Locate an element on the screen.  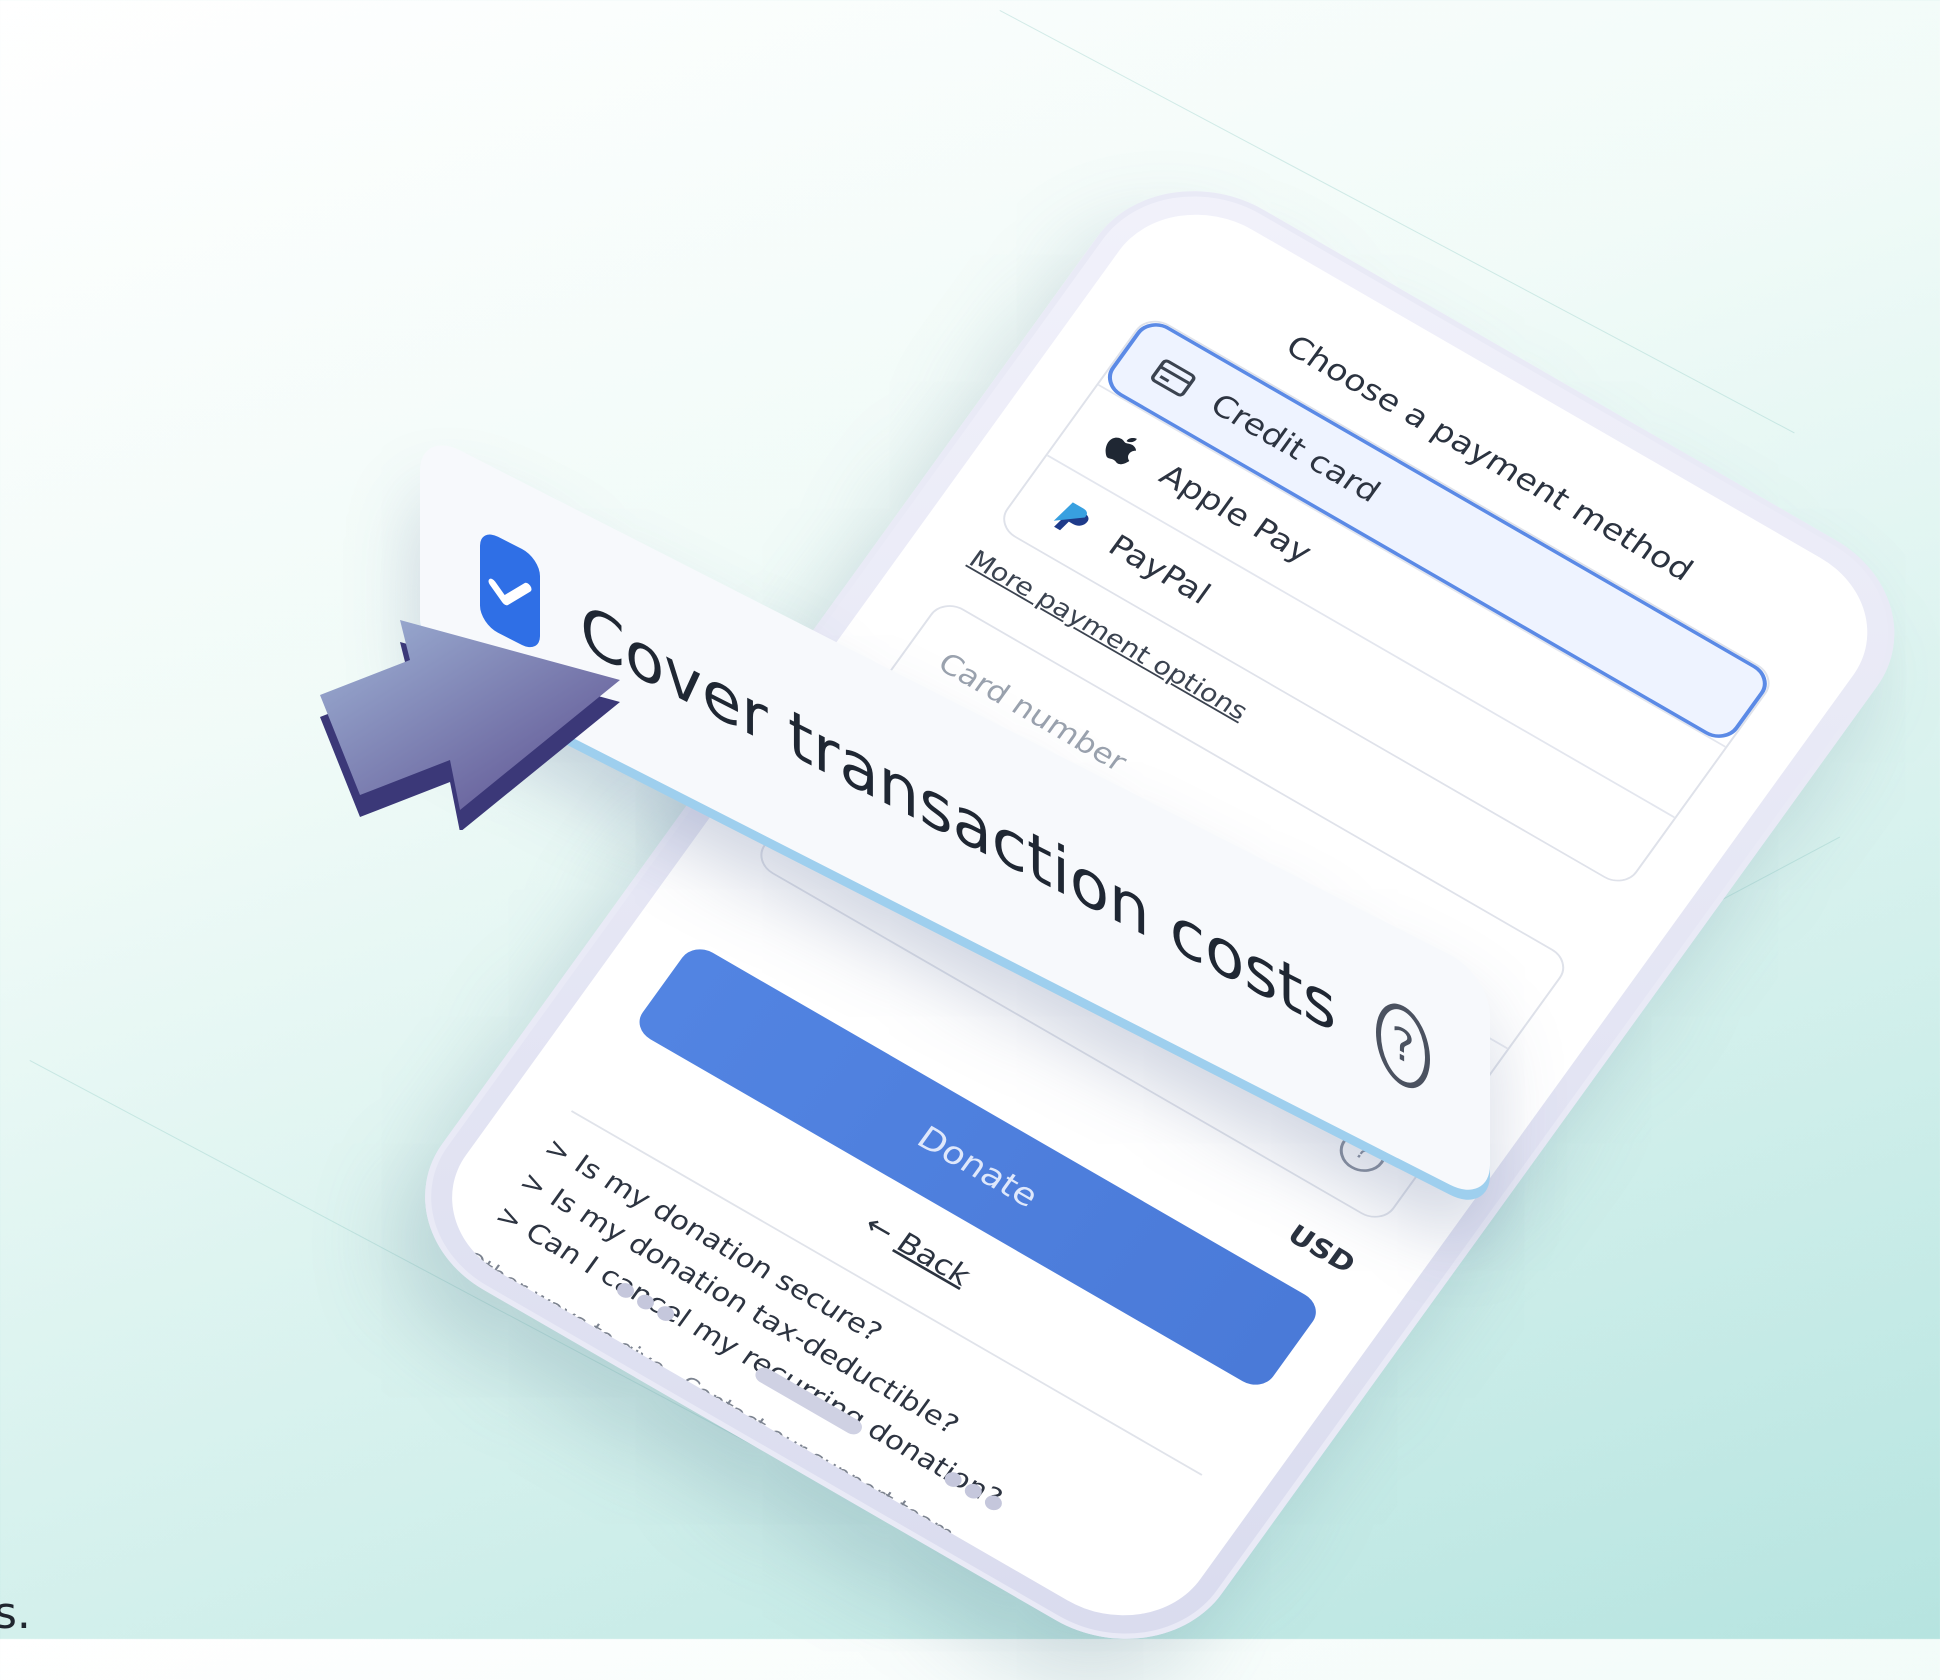
cursor-arrow-icon is located at coordinates (470, 725).